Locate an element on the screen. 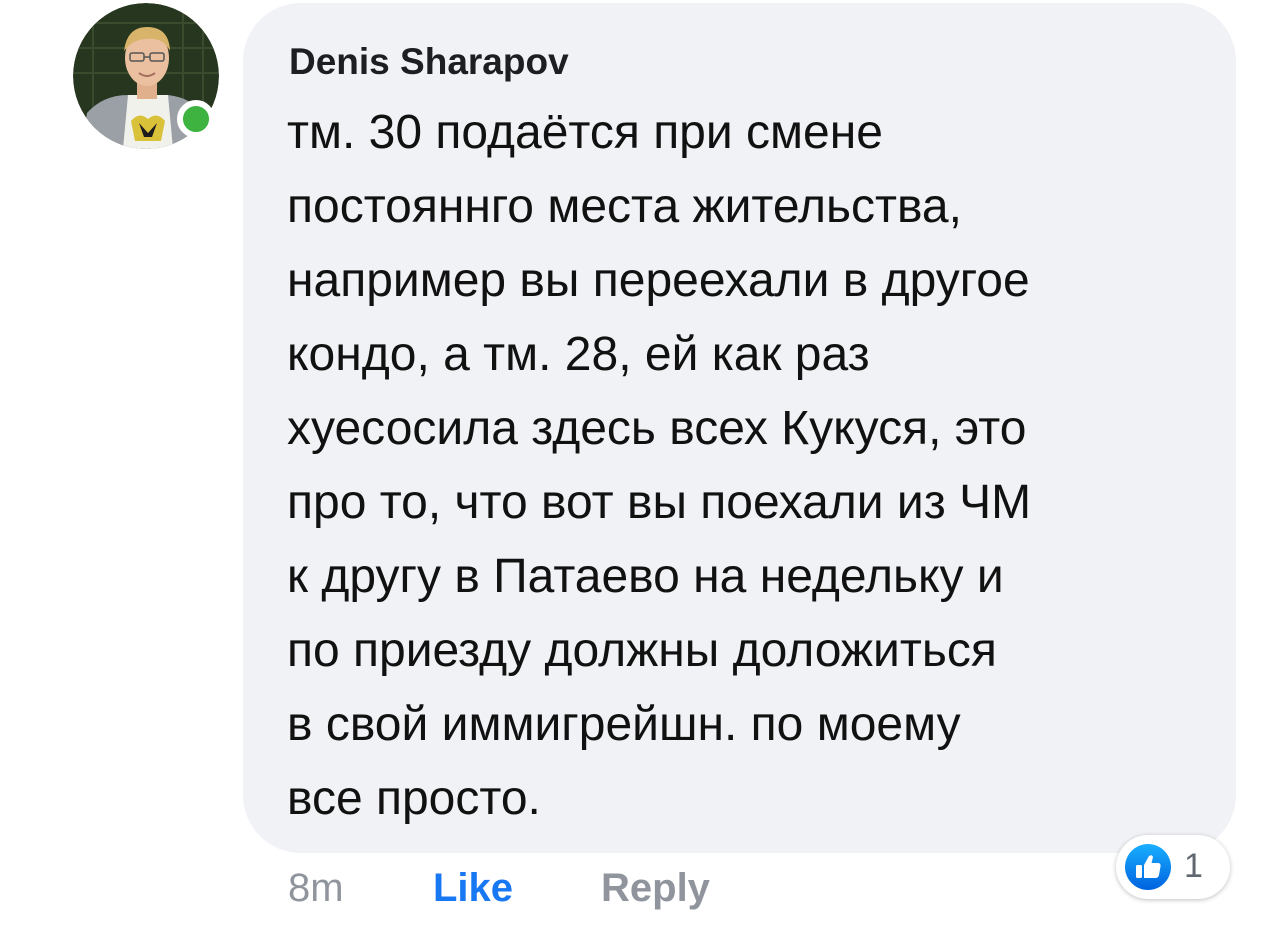 This screenshot has width=1280, height=945. thumbs-up-icon is located at coordinates (1148, 867).